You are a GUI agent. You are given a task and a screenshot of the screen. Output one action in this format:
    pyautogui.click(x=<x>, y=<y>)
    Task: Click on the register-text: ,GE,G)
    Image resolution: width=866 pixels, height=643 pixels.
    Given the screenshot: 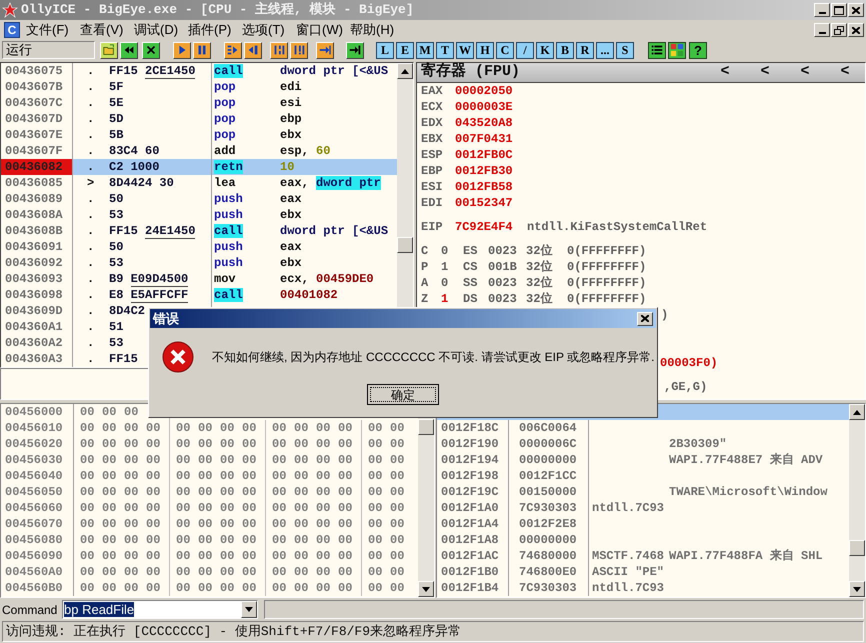 What is the action you would take?
    pyautogui.click(x=686, y=387)
    